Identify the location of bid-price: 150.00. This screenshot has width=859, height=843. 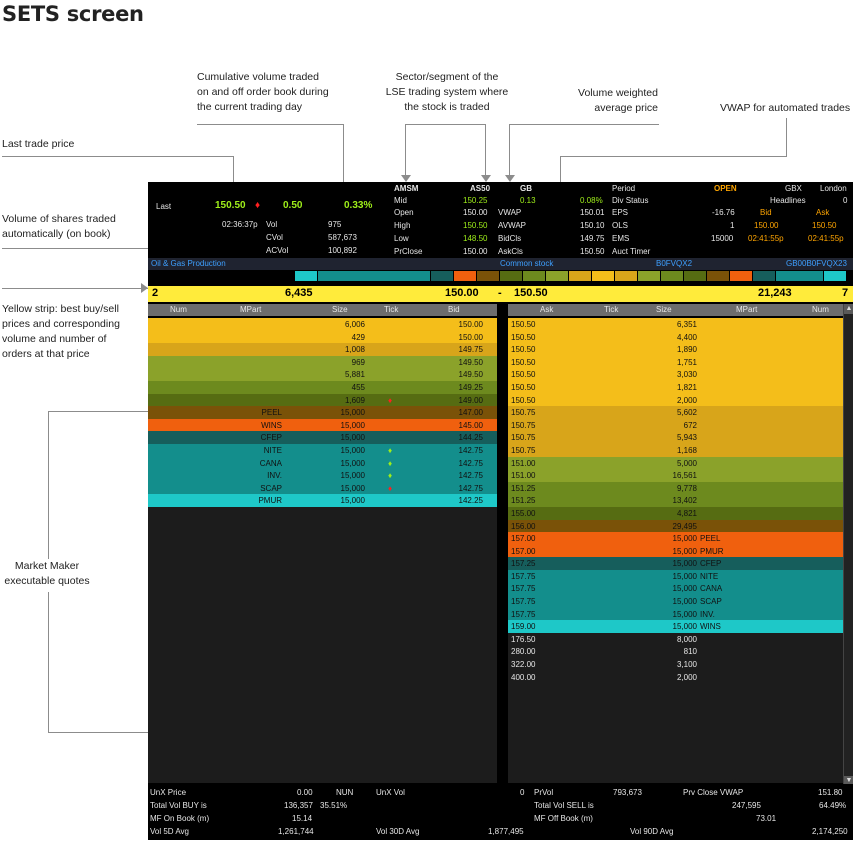
(470, 324).